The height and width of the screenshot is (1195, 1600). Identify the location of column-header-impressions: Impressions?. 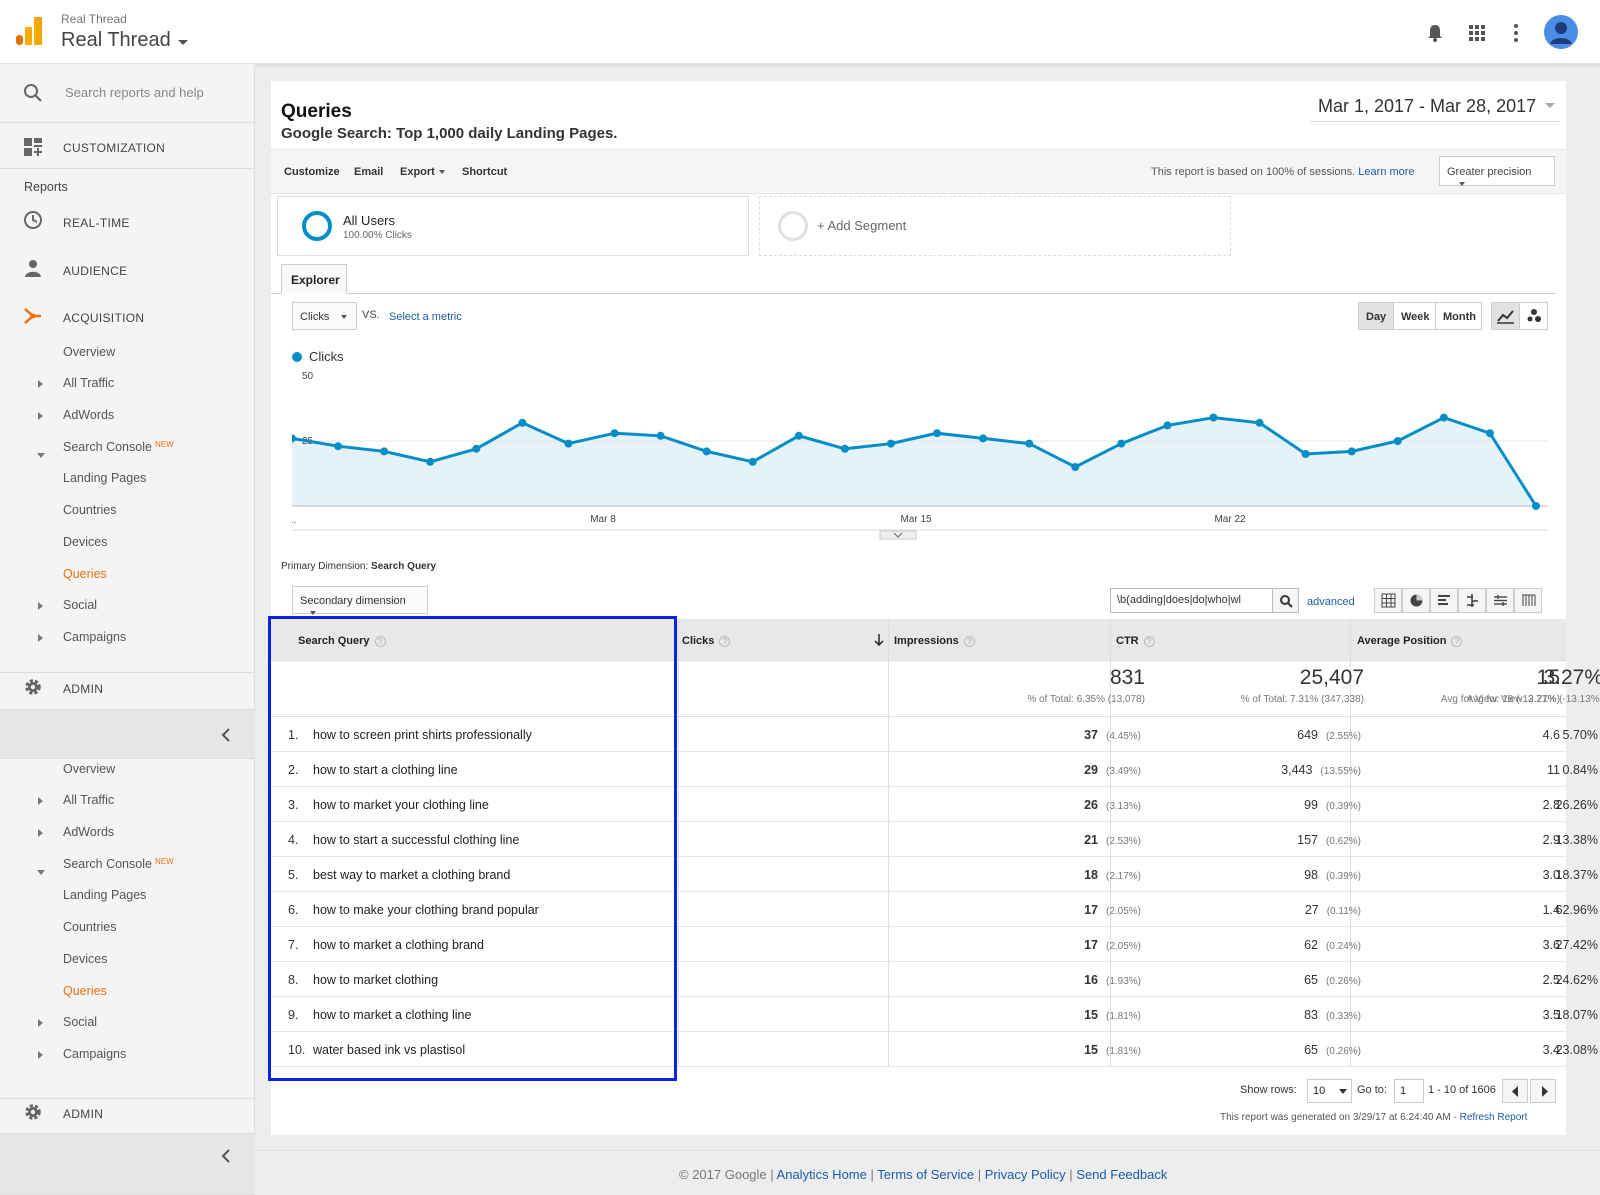
(934, 641).